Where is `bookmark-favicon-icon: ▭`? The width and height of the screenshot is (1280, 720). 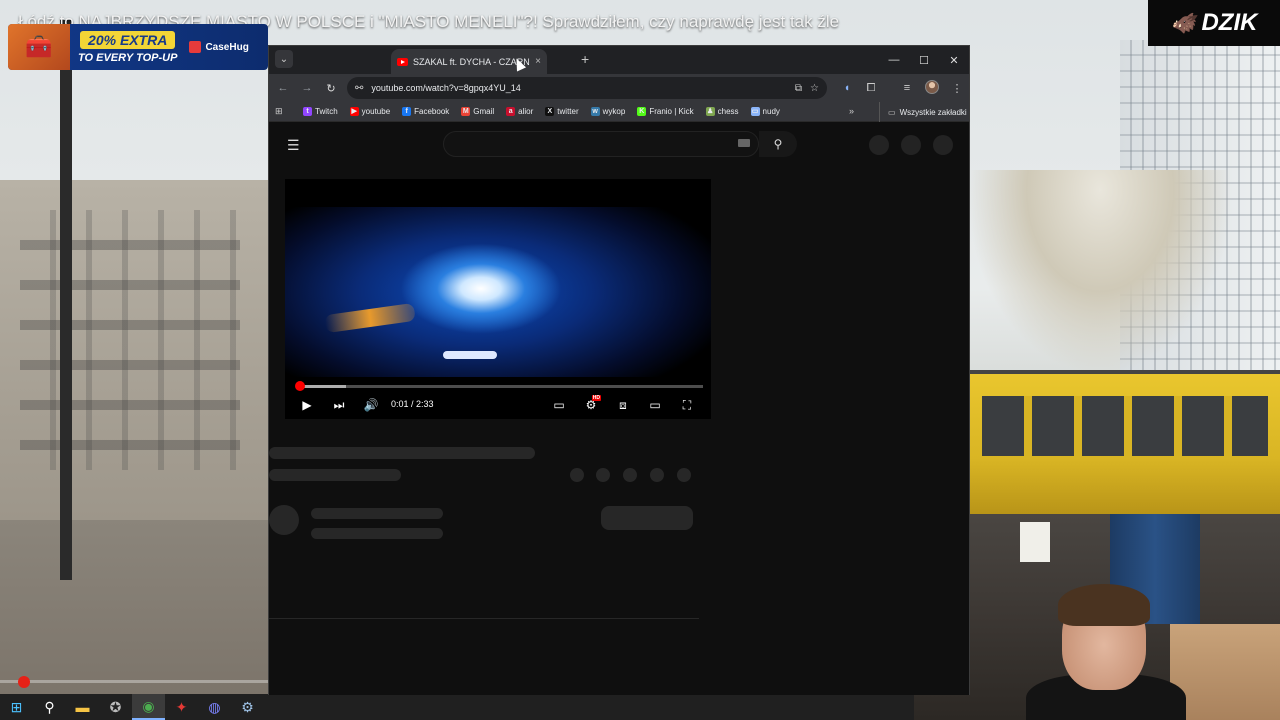
bookmark-favicon-icon: ▭ is located at coordinates (755, 111).